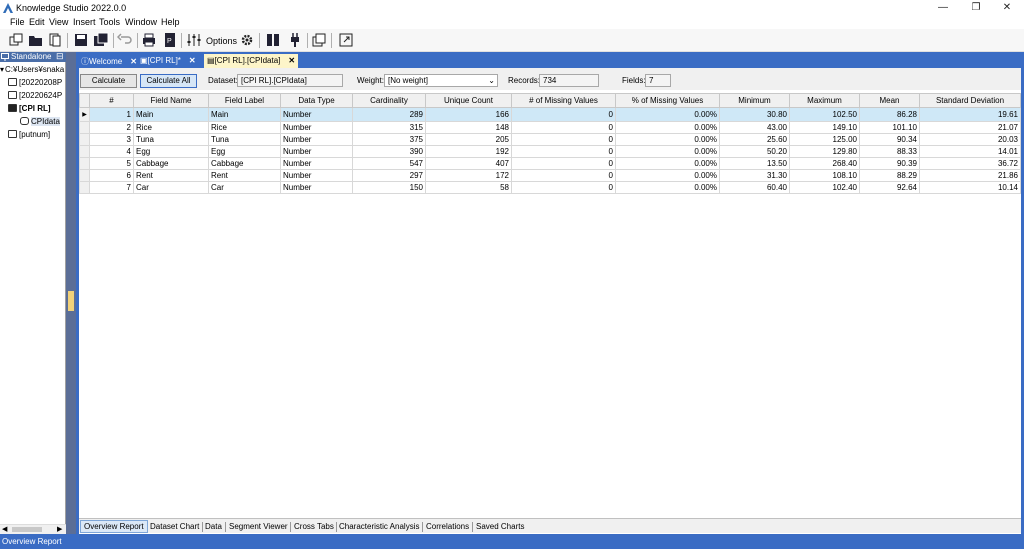 This screenshot has height=549, width=1024. Describe the element at coordinates (171, 100) in the screenshot. I see `column-header: Field Name` at that location.